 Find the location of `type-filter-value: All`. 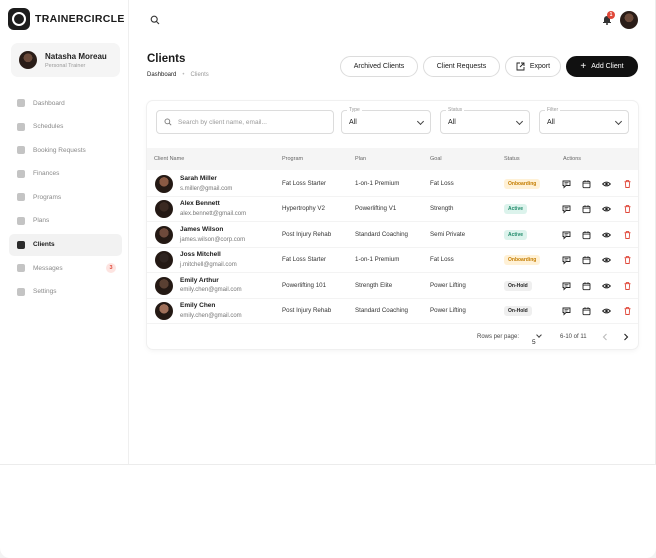

type-filter-value: All is located at coordinates (353, 122).